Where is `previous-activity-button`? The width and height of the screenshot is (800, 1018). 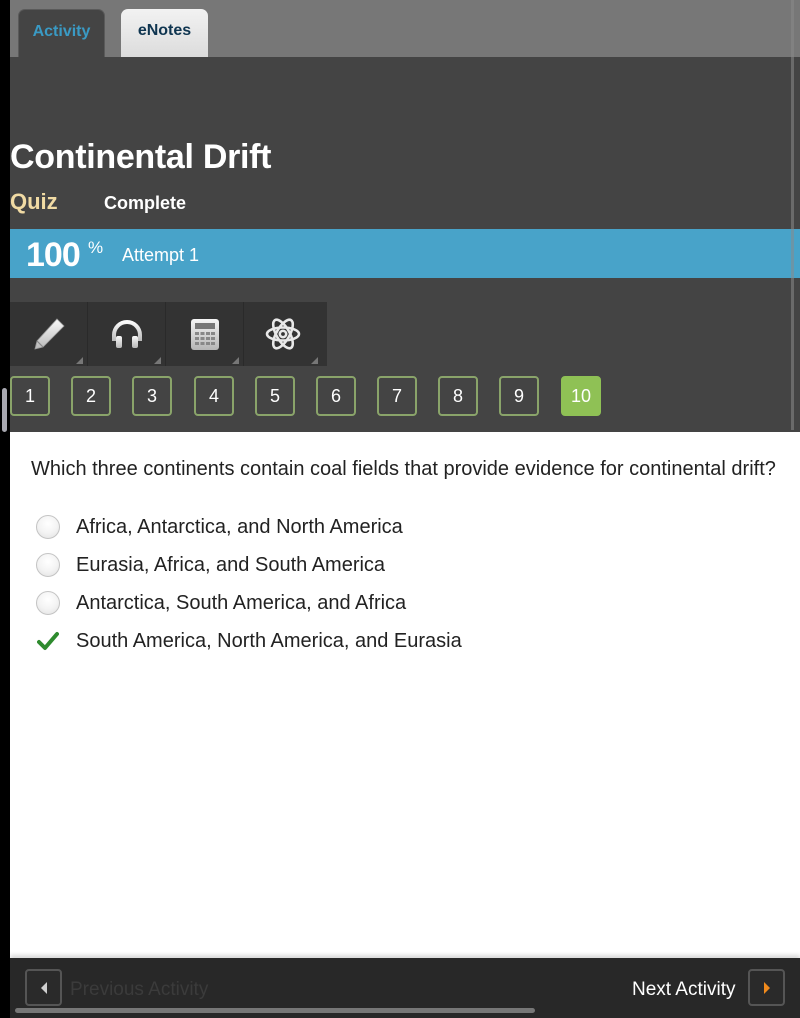
previous-activity-button is located at coordinates (43, 987).